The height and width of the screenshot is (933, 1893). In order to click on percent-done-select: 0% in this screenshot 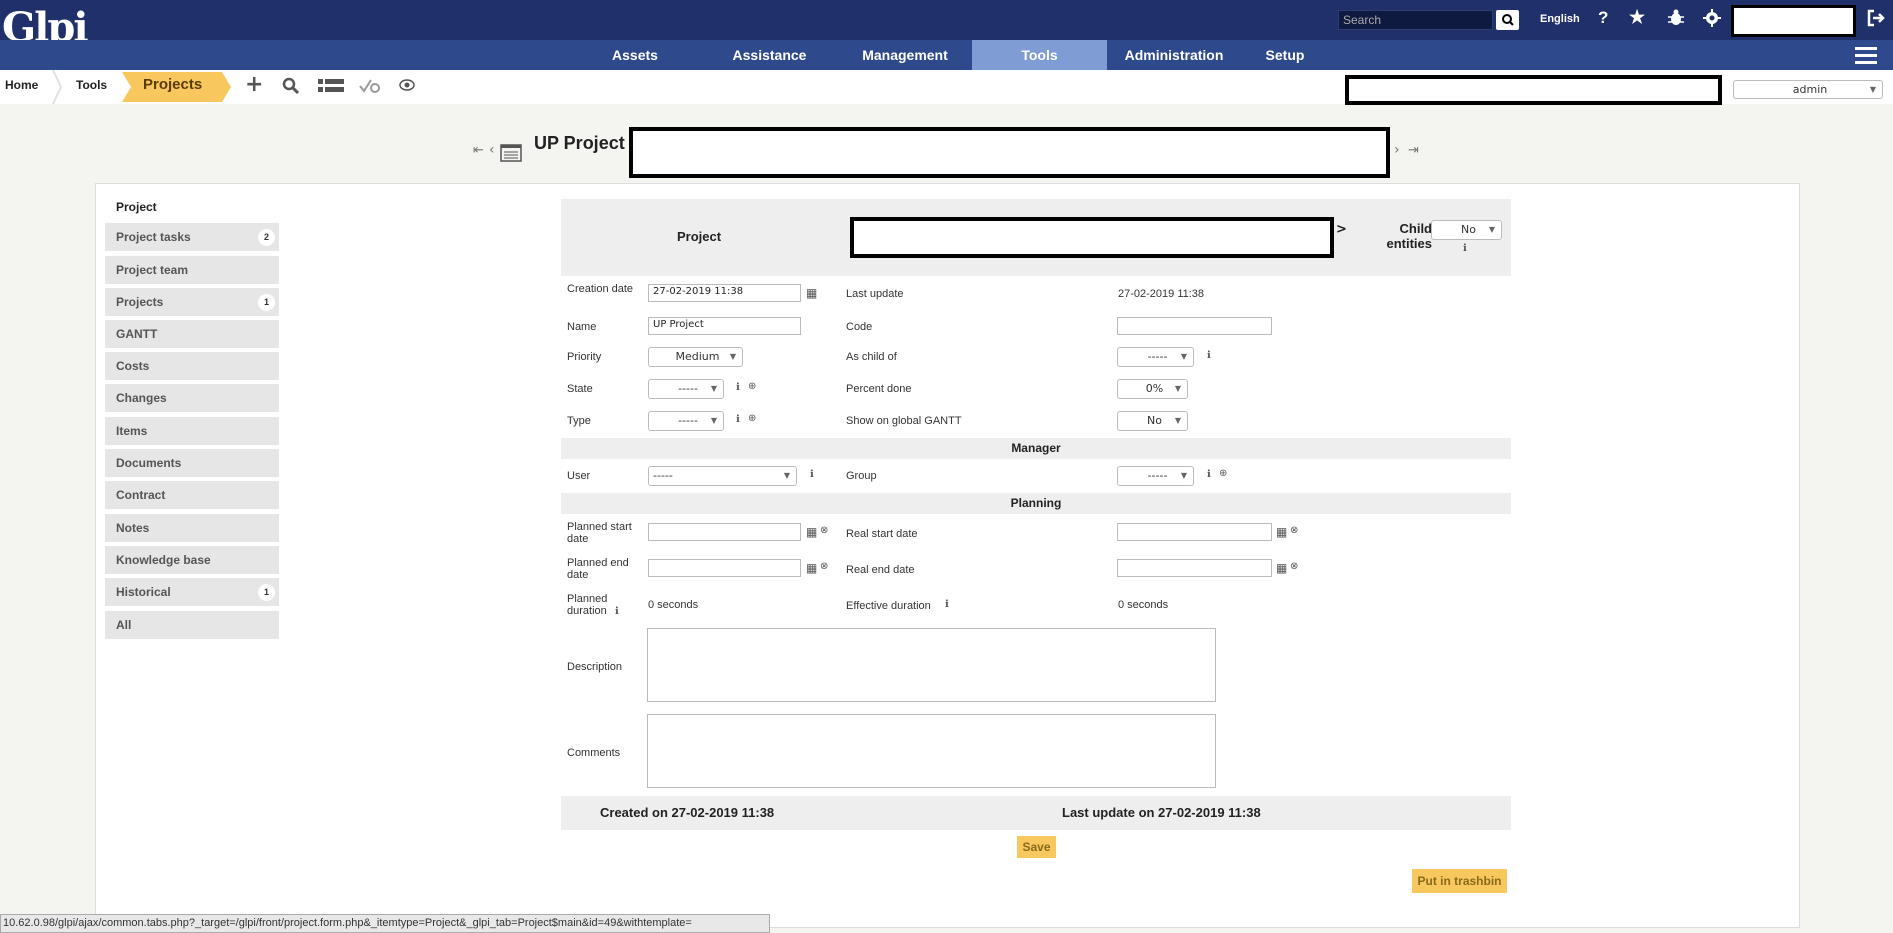, I will do `click(1152, 389)`.